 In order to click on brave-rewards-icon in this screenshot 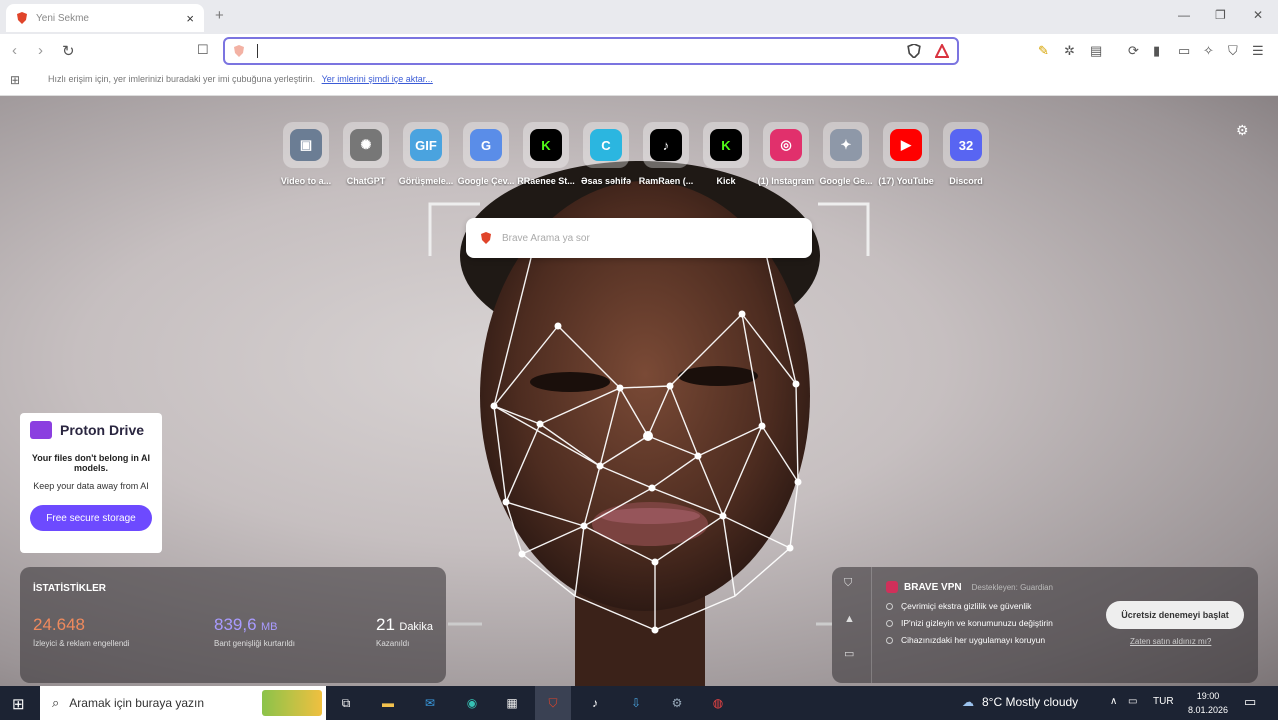, I will do `click(942, 51)`.